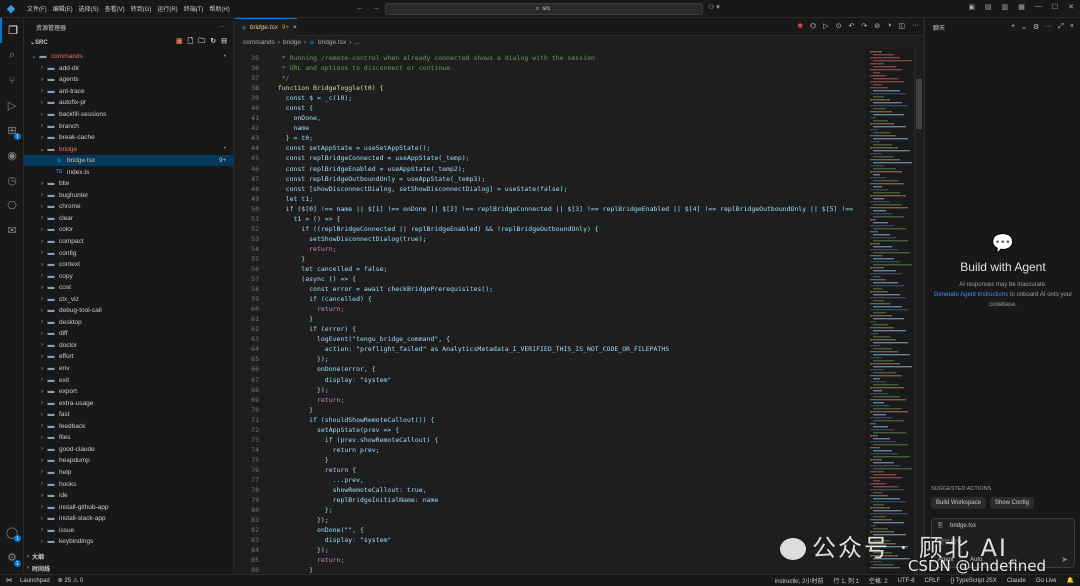 The height and width of the screenshot is (586, 1080). What do you see at coordinates (129, 172) in the screenshot?
I see `tree-item: TS index.ts` at bounding box center [129, 172].